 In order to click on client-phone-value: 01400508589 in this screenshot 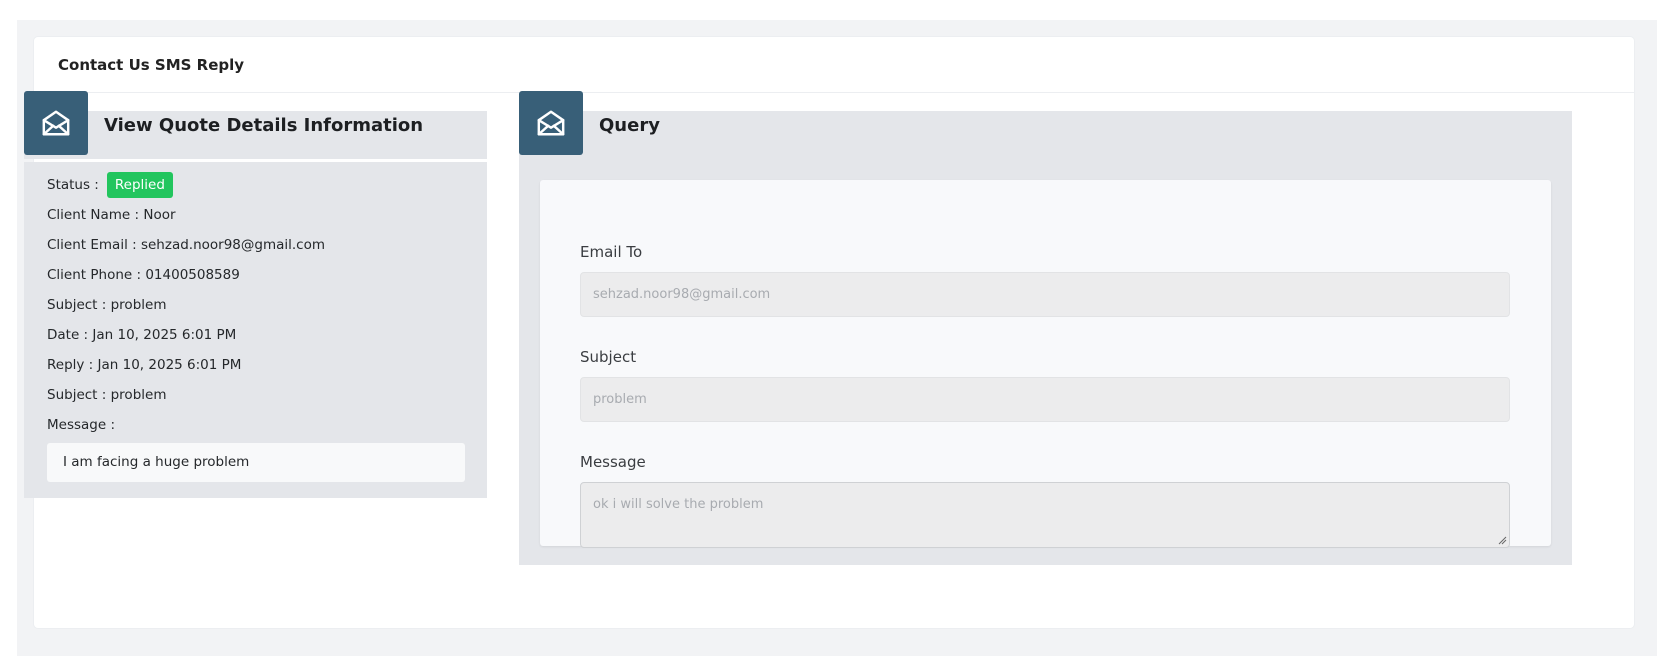, I will do `click(192, 275)`.